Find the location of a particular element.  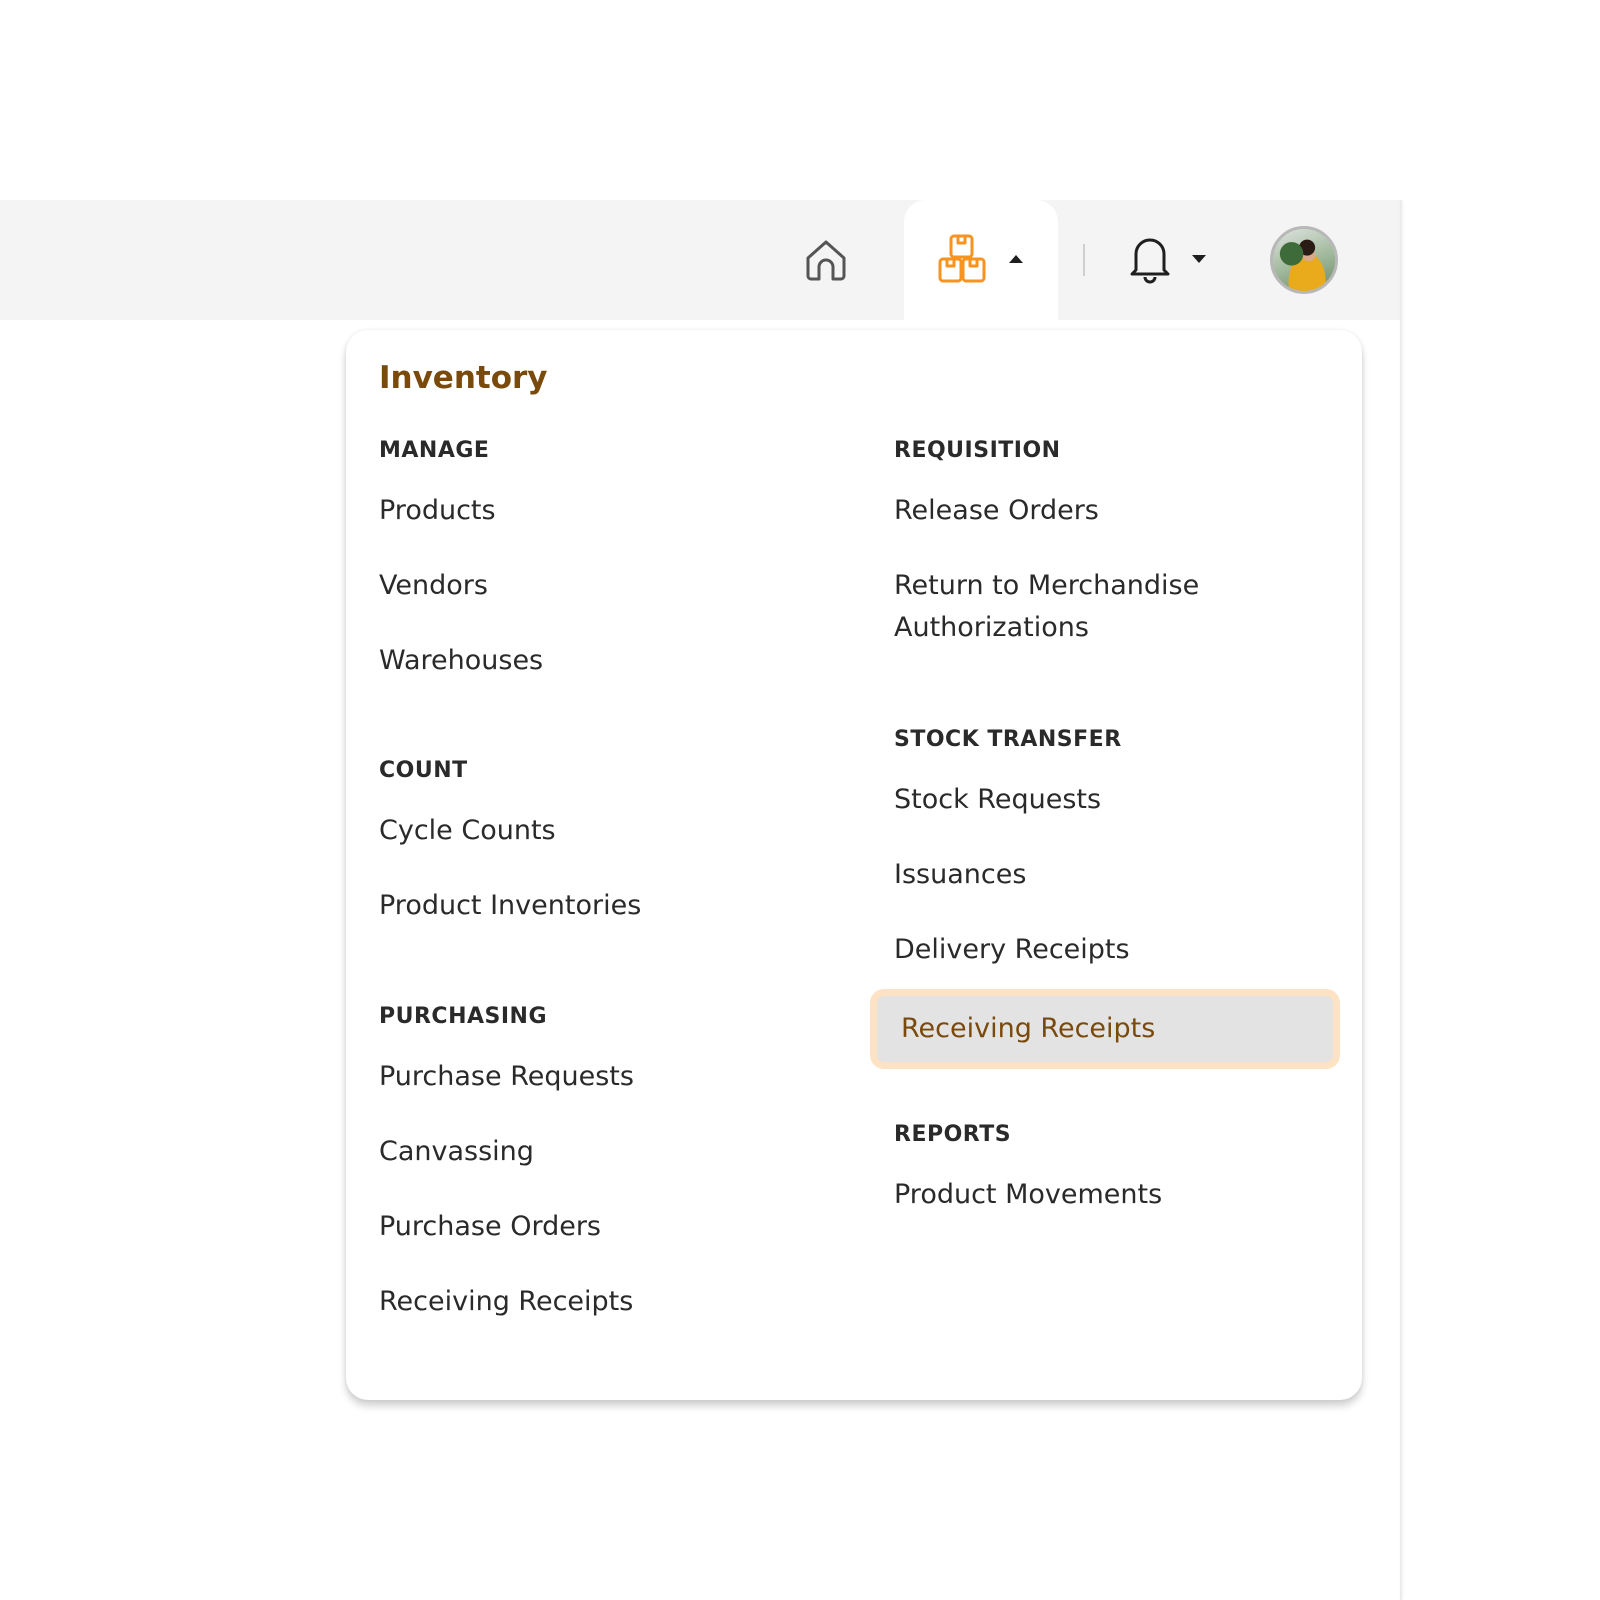

home-icon is located at coordinates (826, 260).